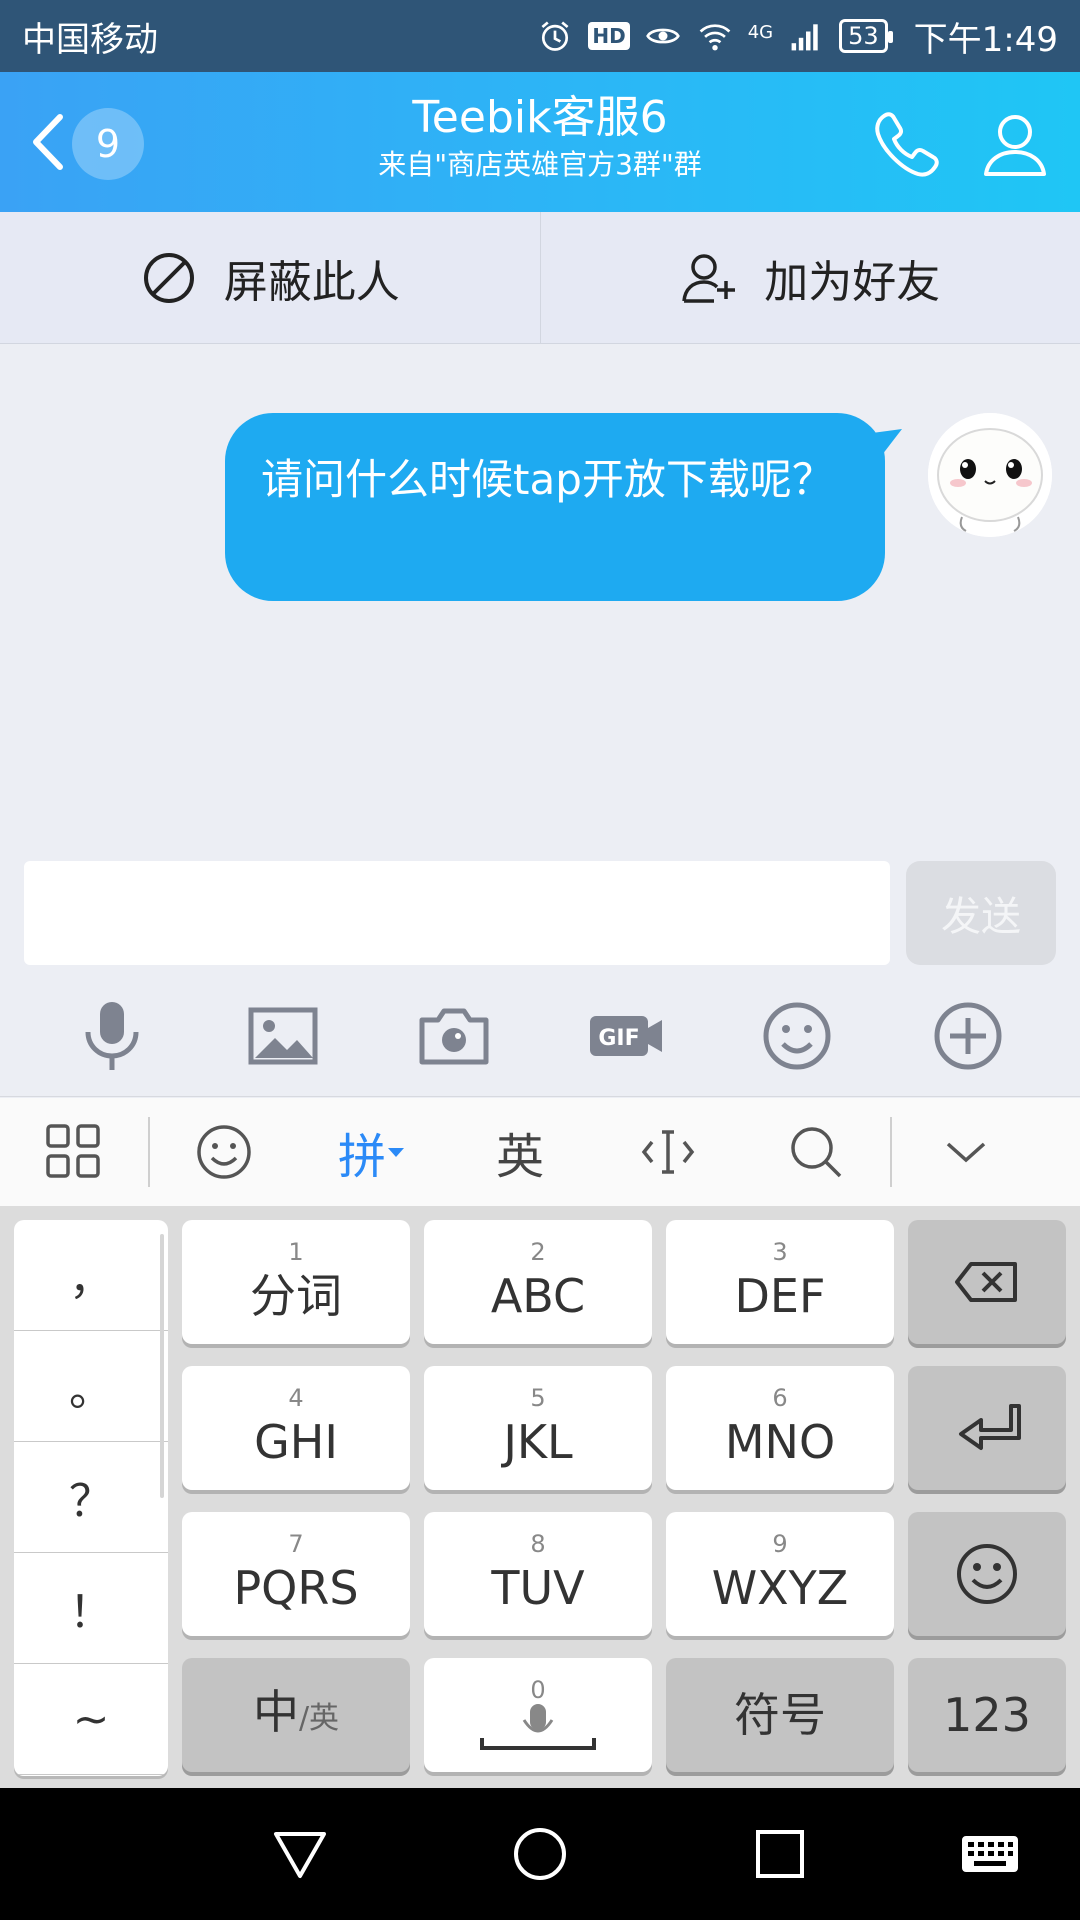 This screenshot has width=1080, height=1920. Describe the element at coordinates (372, 1152) in the screenshot. I see `ime-pinyin-button: 拼` at that location.